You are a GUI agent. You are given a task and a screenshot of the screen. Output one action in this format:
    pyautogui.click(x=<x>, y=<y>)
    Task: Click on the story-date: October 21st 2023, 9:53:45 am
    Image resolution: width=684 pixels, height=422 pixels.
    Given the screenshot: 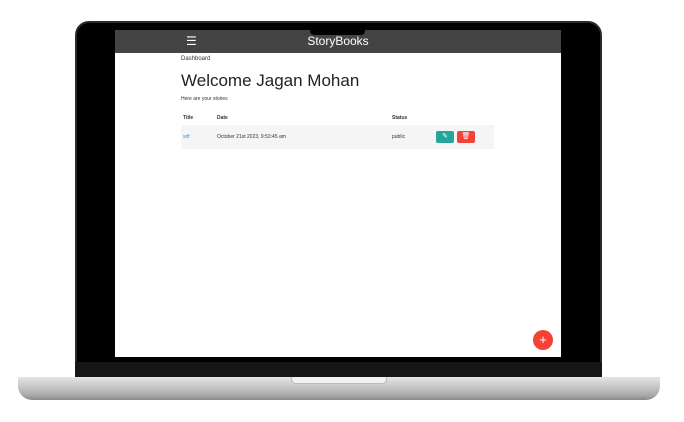 What is the action you would take?
    pyautogui.click(x=302, y=137)
    